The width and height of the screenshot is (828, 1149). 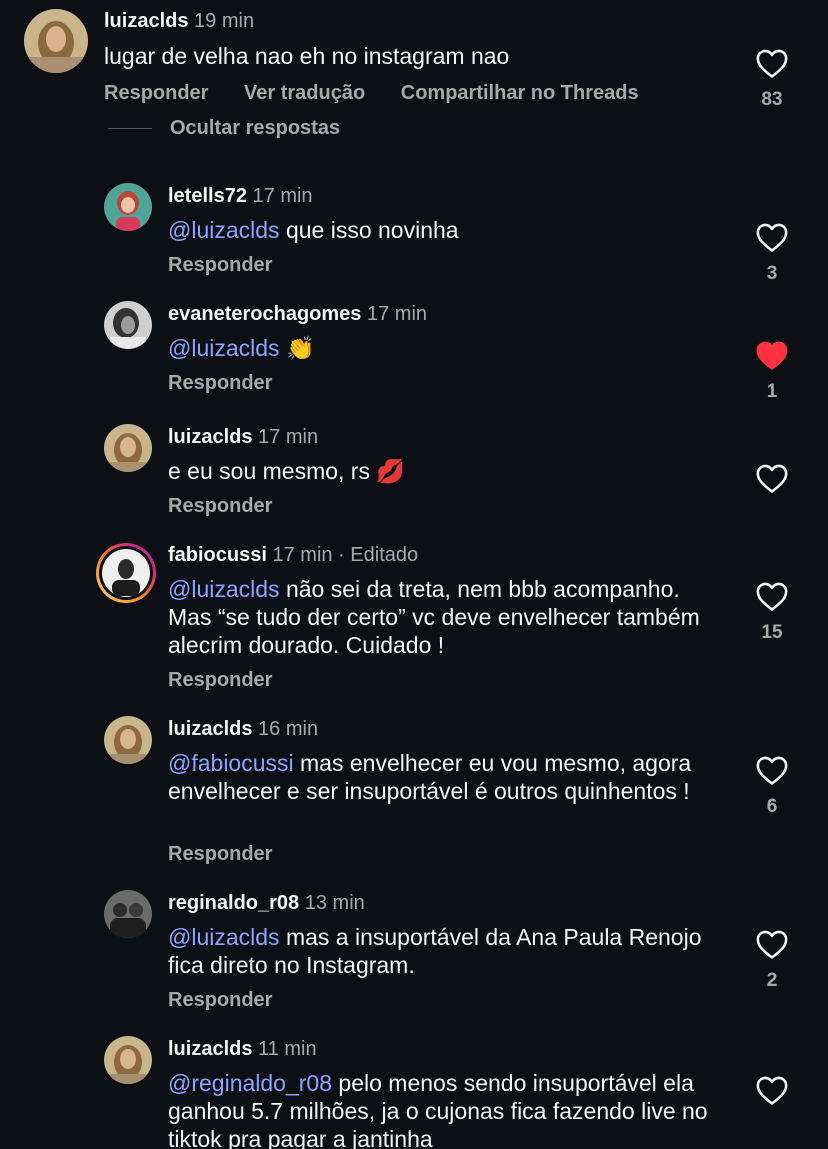 I want to click on like-count: 1, so click(x=772, y=391).